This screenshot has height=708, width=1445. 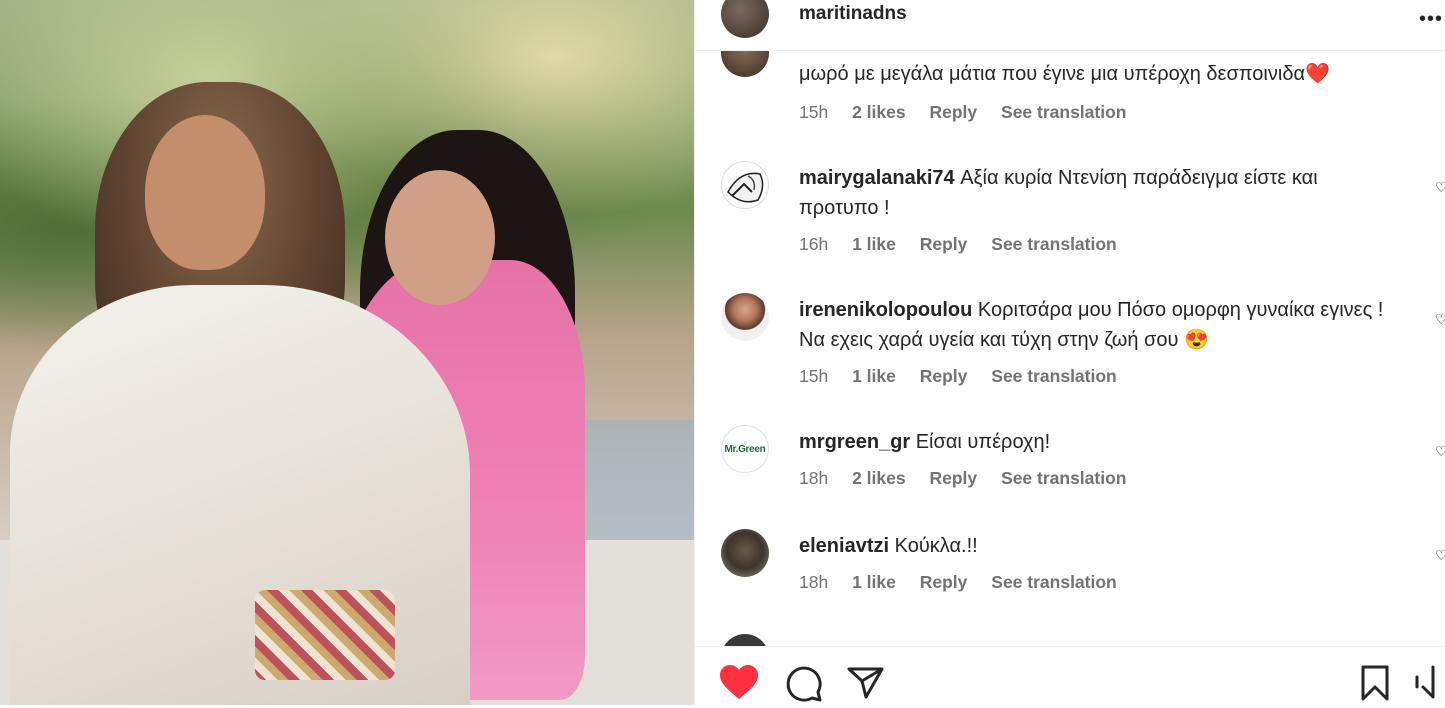 What do you see at coordinates (1070, 27) in the screenshot?
I see `post-header: maritinadns •••` at bounding box center [1070, 27].